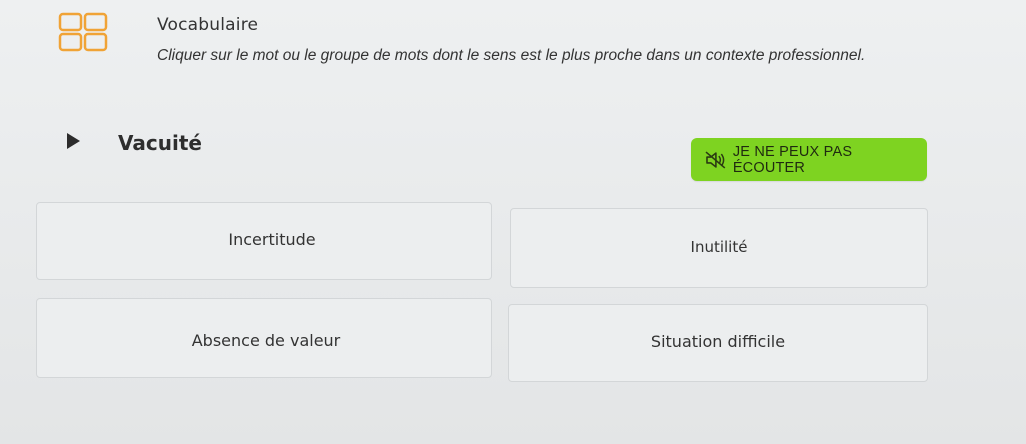  What do you see at coordinates (792, 159) in the screenshot?
I see `cannot-listen-label: JE NE PEUX PAS ÉCOUTER` at bounding box center [792, 159].